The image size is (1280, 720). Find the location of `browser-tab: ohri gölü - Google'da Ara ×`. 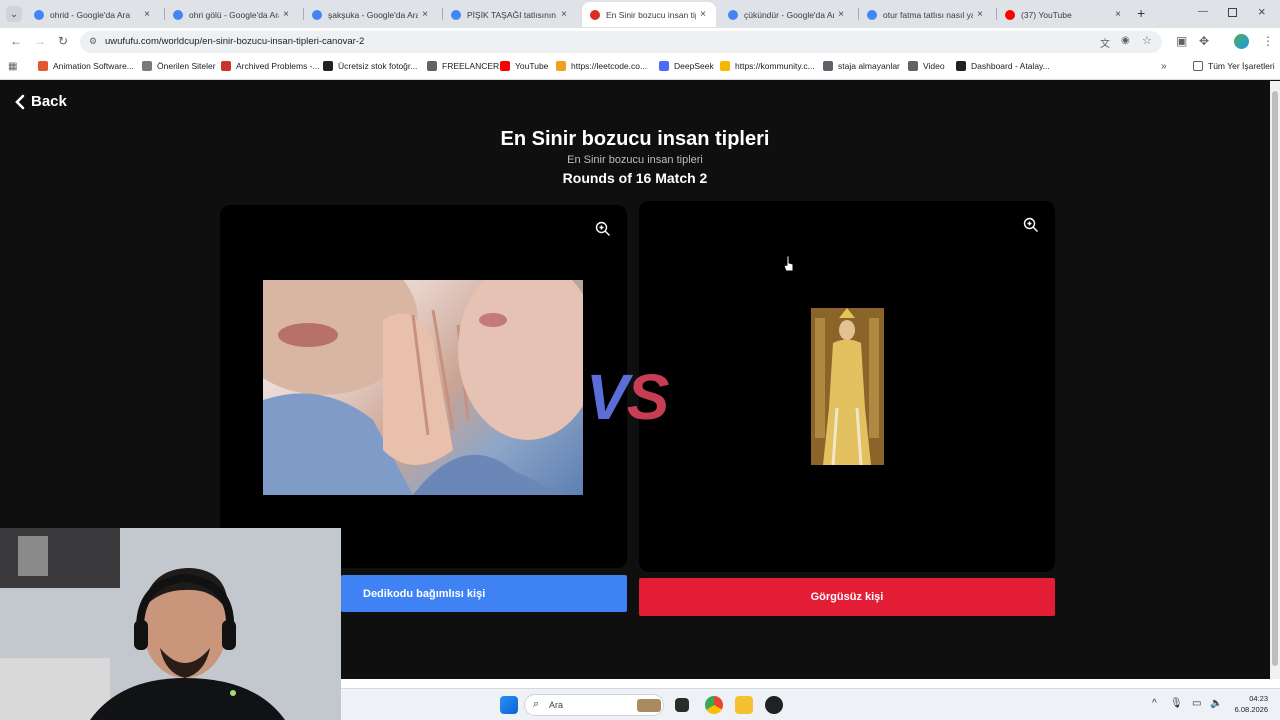

browser-tab: ohri gölü - Google'da Ara × is located at coordinates (232, 14).